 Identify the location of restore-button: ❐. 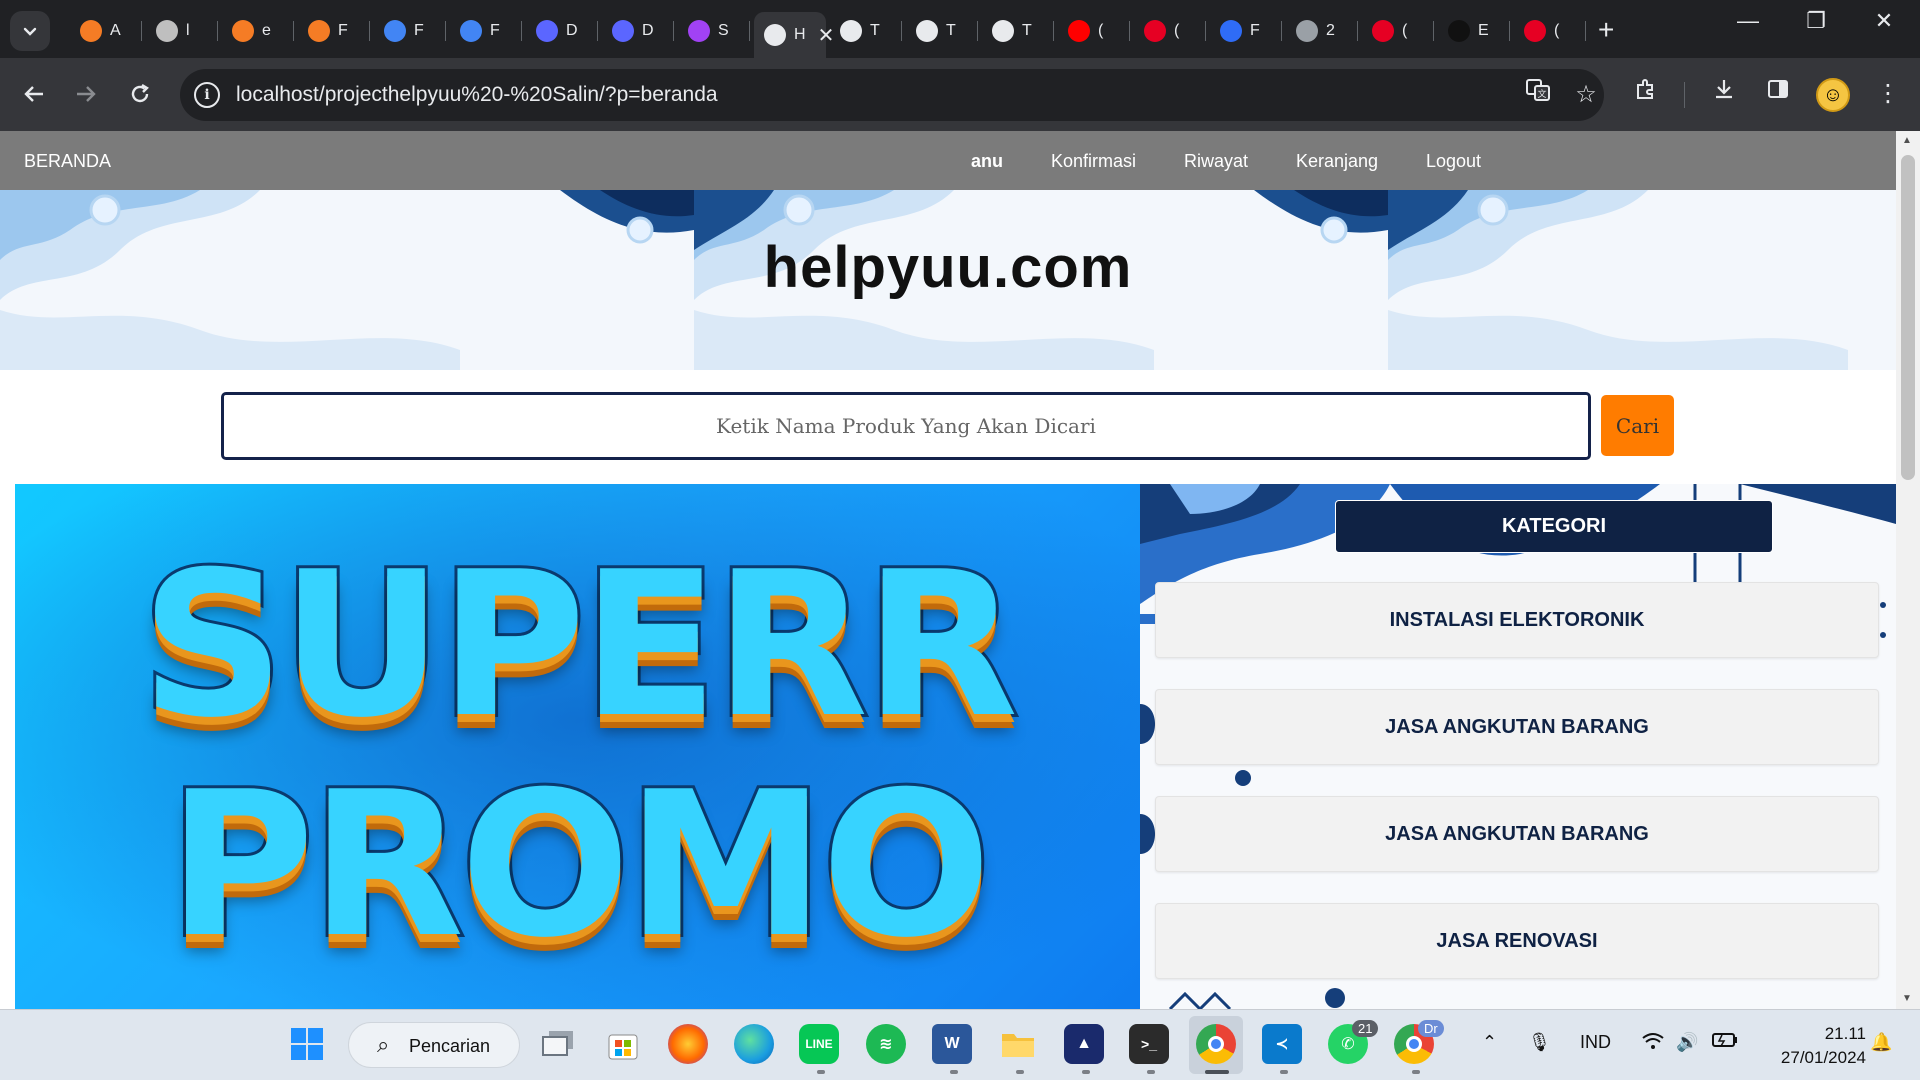
(1816, 21).